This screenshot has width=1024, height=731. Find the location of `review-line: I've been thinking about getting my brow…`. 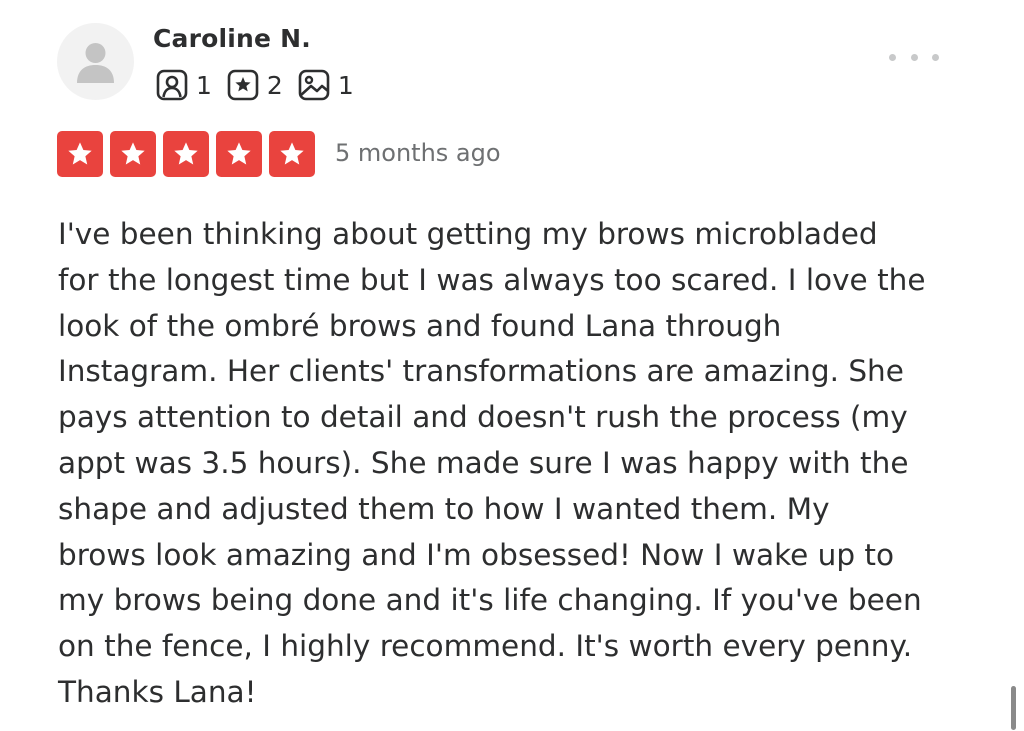

review-line: I've been thinking about getting my brow… is located at coordinates (468, 234).